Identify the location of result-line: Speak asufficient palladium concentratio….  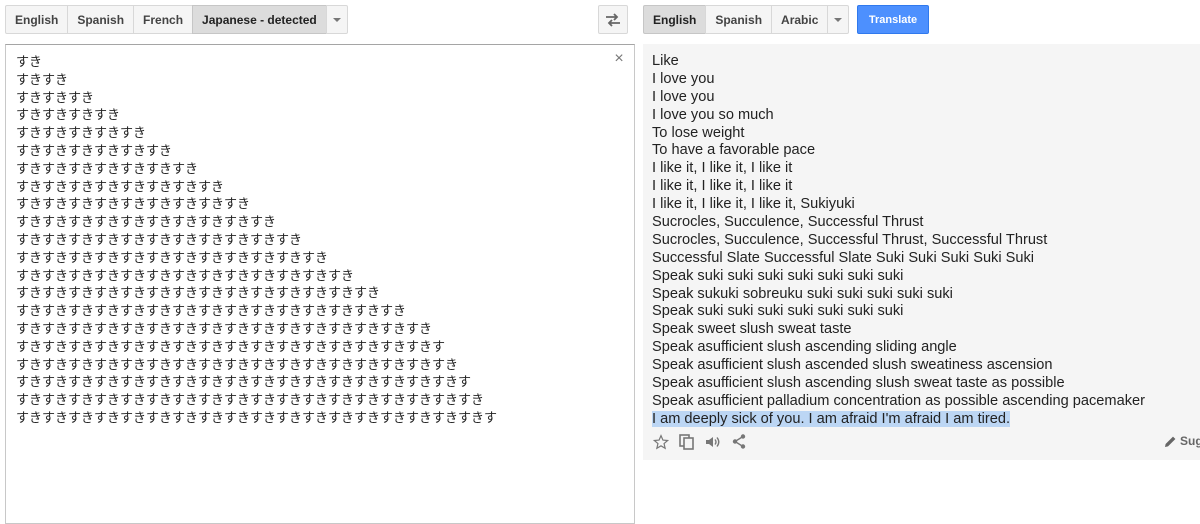
(898, 400).